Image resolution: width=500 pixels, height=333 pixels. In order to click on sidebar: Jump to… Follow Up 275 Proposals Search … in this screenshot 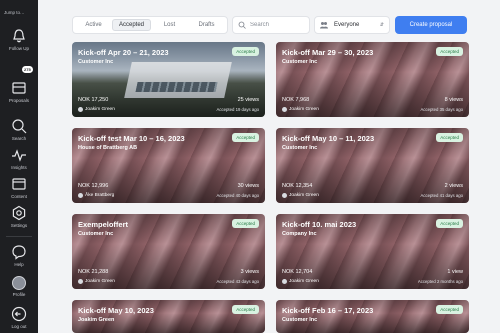, I will do `click(19, 166)`.